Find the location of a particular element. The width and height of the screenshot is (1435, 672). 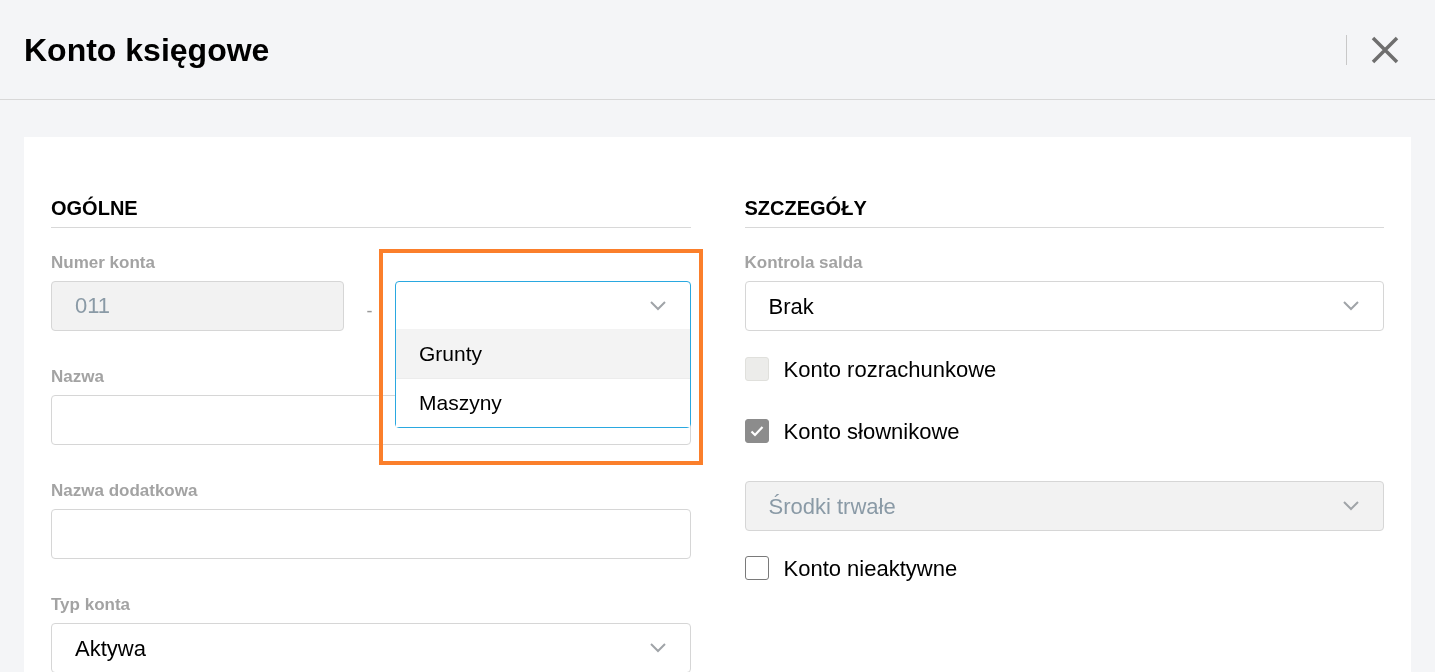

checkmark-icon is located at coordinates (756, 431).